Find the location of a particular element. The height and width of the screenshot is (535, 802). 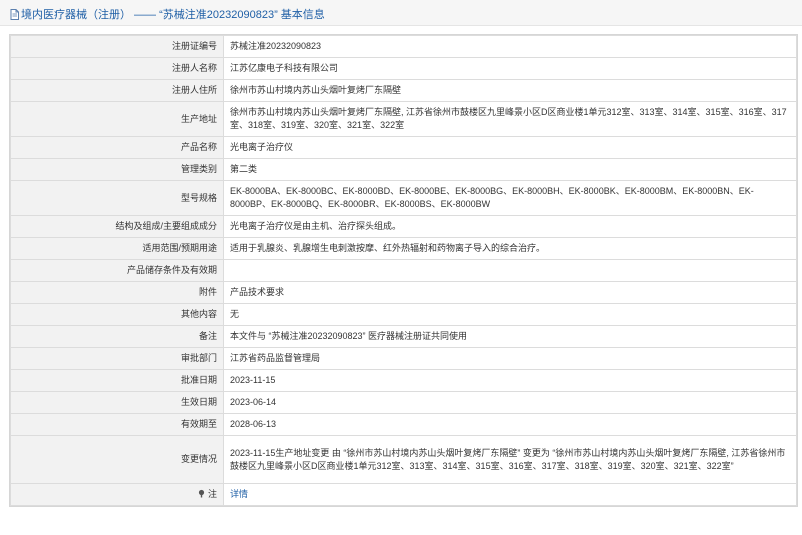

row-label: 其他内容 is located at coordinates (117, 314).